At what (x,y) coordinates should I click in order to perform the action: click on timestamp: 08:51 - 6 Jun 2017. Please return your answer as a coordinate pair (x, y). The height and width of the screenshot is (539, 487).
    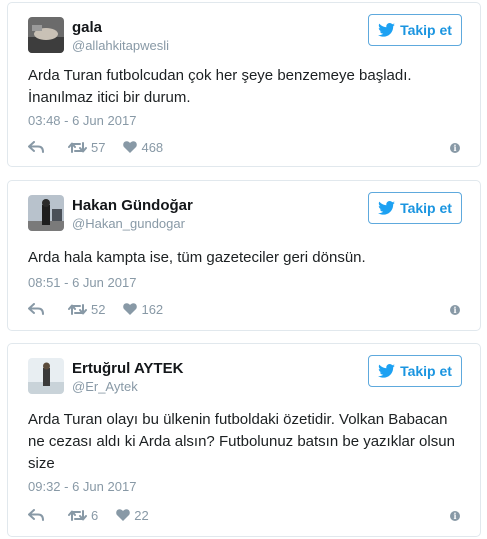
    Looking at the image, I should click on (82, 282).